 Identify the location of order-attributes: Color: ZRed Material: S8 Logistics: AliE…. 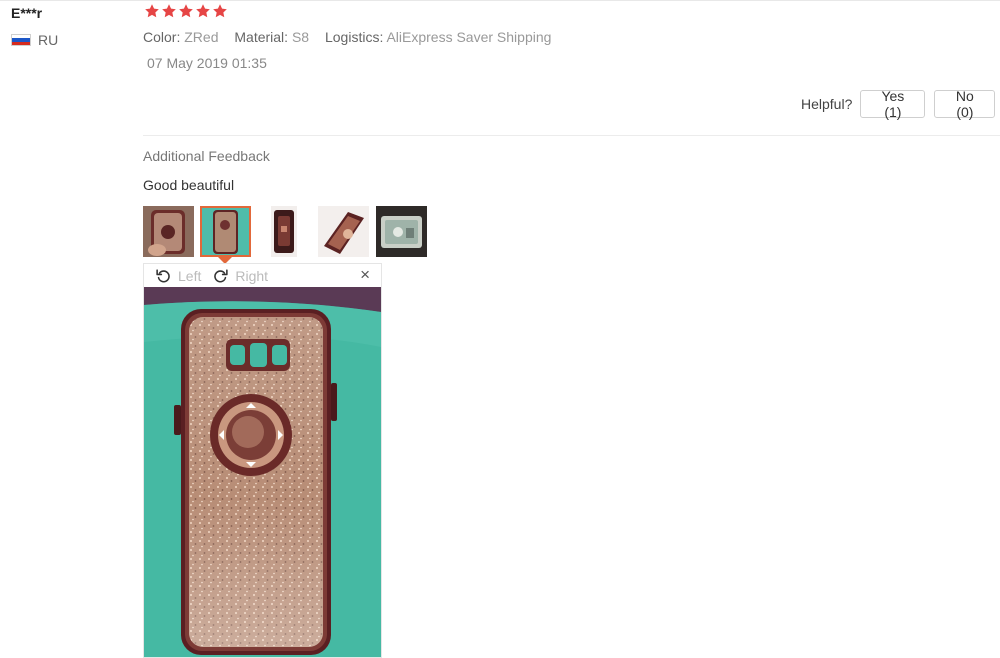
(353, 37).